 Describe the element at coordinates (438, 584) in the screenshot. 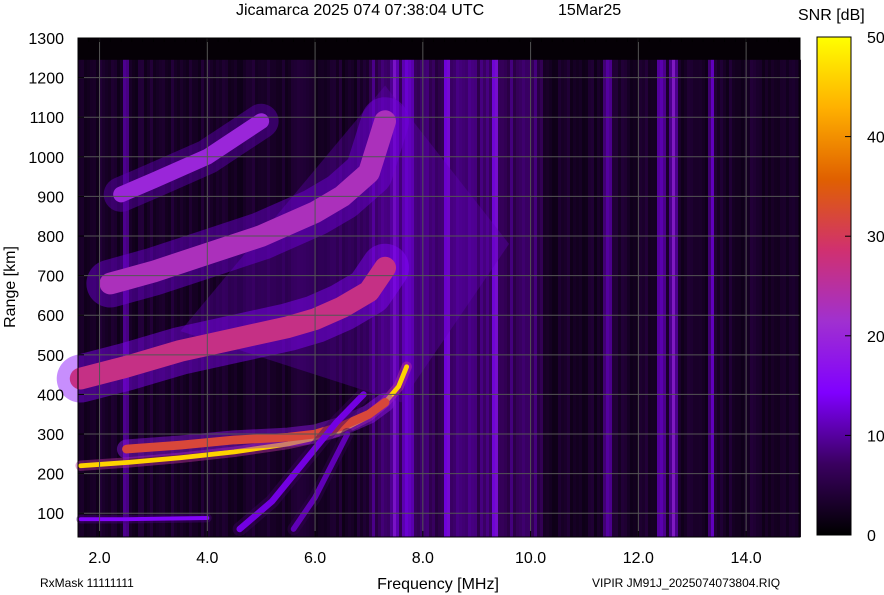

I see `x-axis-label: Frequency [MHz]` at that location.